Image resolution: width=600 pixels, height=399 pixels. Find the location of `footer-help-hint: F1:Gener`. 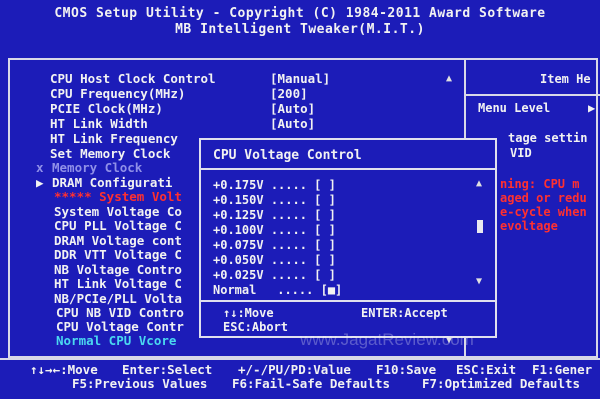

footer-help-hint: F1:Gener is located at coordinates (562, 369).